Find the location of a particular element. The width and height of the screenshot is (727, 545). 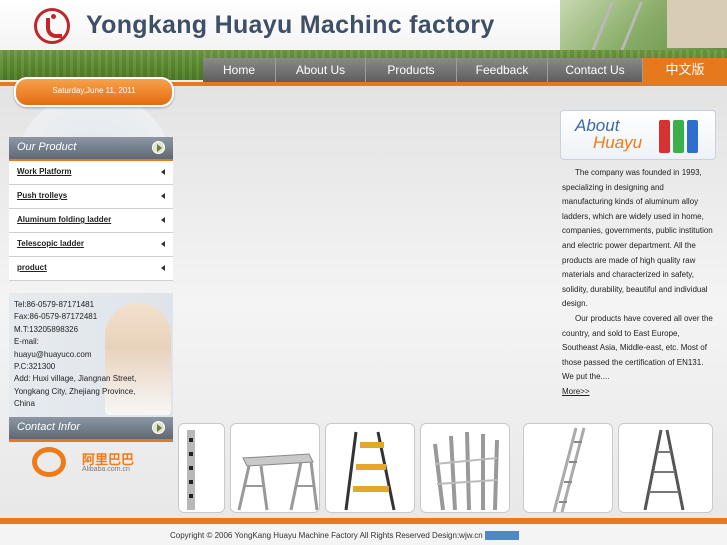

about-title-line2: Huayu is located at coordinates (618, 142).